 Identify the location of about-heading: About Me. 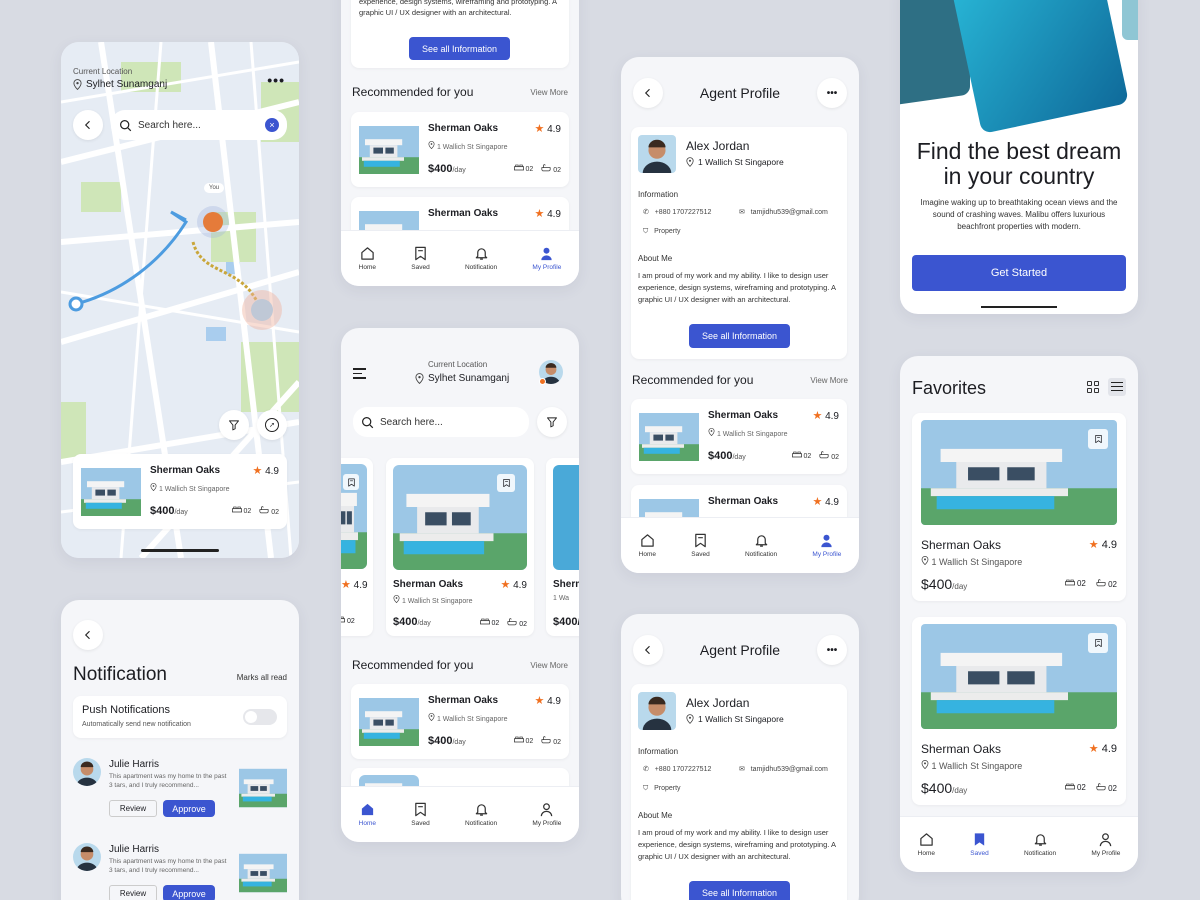
(655, 258).